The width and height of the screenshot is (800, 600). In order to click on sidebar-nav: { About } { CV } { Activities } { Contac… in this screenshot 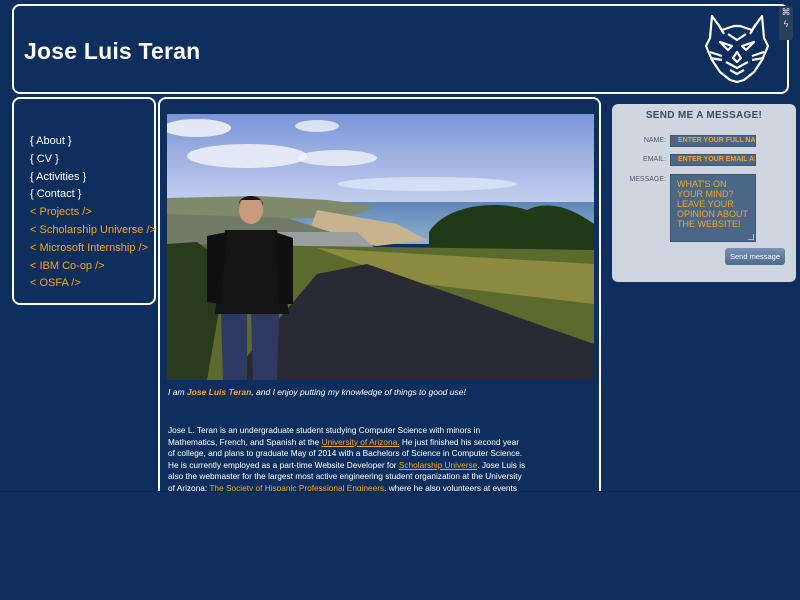, I will do `click(84, 201)`.